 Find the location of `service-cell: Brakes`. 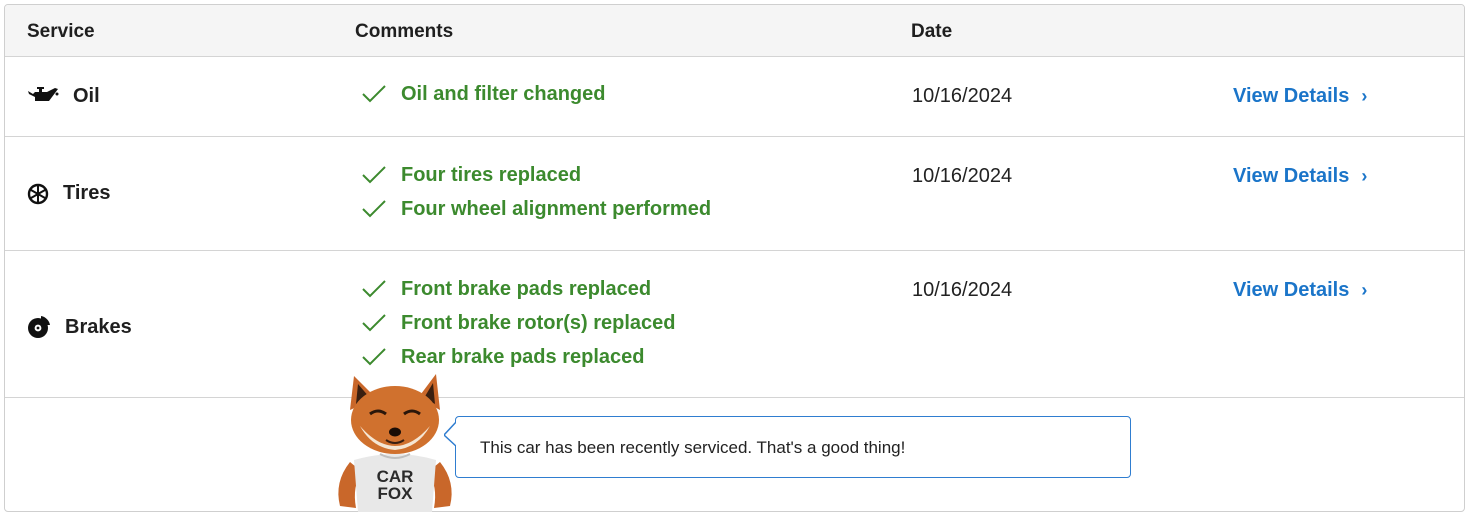

service-cell: Brakes is located at coordinates (79, 327).